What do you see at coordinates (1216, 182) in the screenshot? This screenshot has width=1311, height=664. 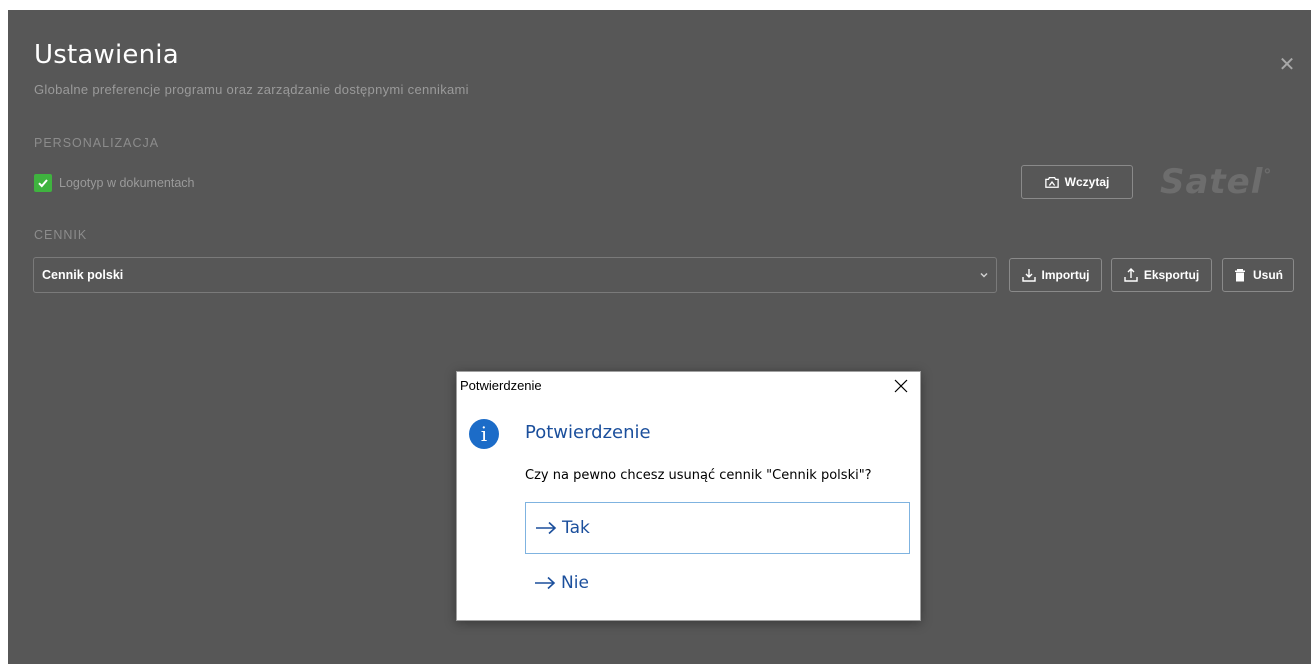 I see `brand-logo: Satel°` at bounding box center [1216, 182].